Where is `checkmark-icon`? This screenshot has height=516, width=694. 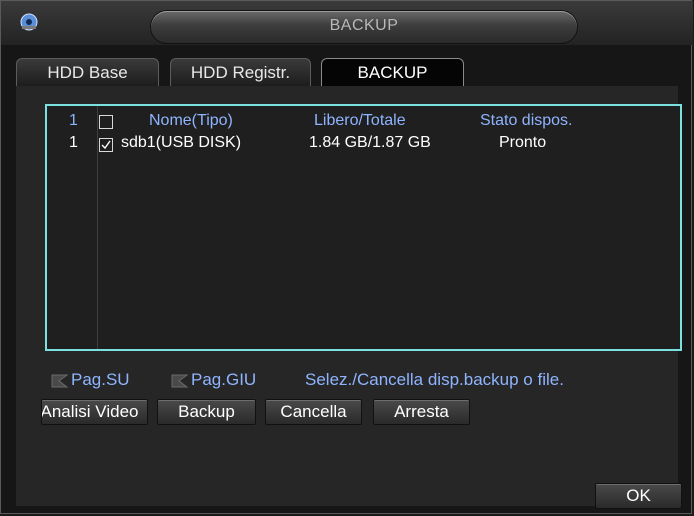
checkmark-icon is located at coordinates (106, 145).